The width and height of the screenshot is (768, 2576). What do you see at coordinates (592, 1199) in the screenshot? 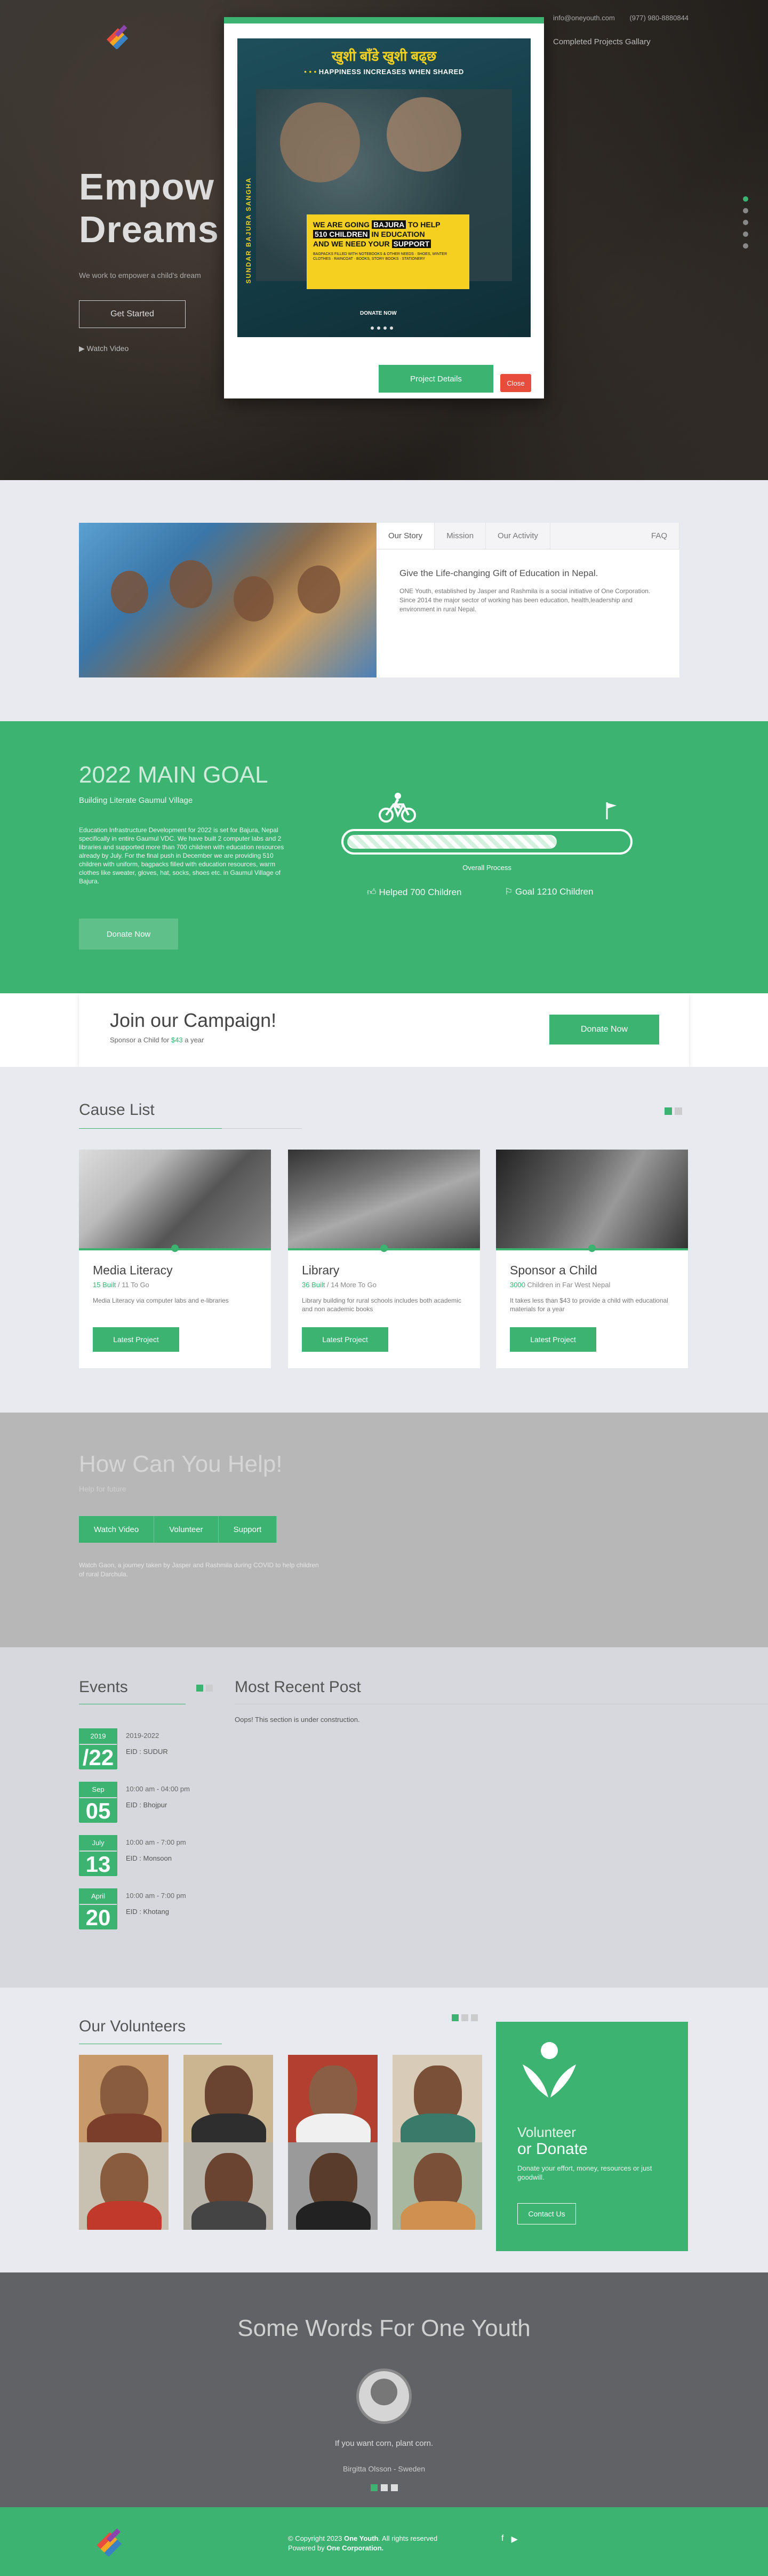
I see `cause-photo` at bounding box center [592, 1199].